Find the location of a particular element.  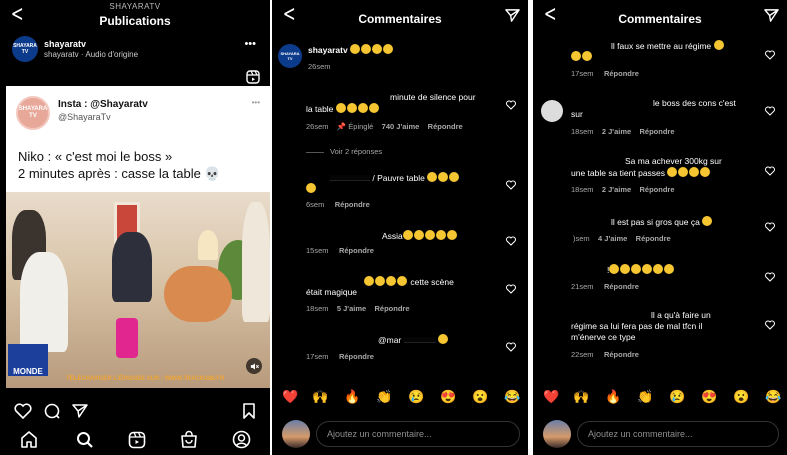

comment-username: shayaratv is located at coordinates (328, 50).